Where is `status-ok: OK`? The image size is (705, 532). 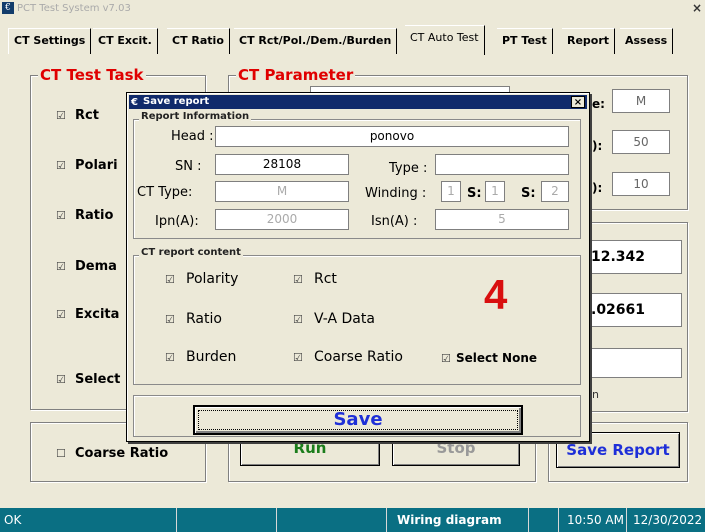 status-ok: OK is located at coordinates (13, 520).